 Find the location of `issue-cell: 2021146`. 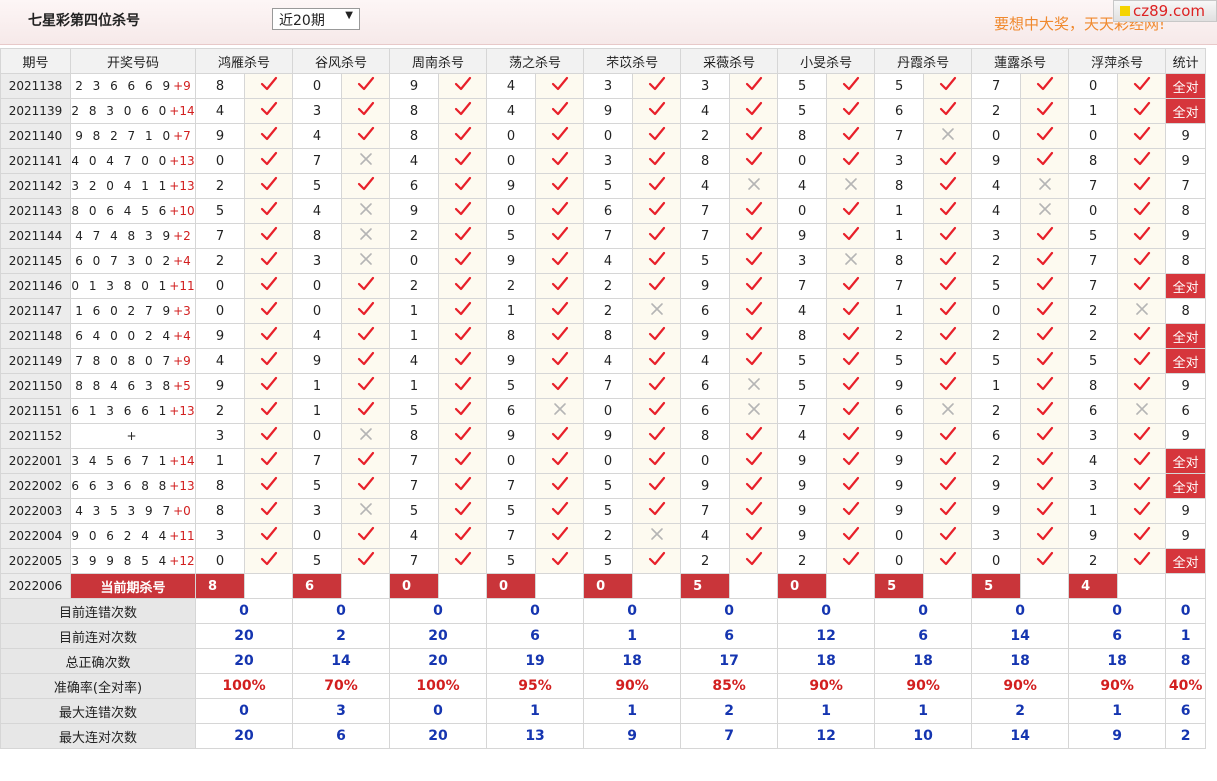

issue-cell: 2021146 is located at coordinates (35, 286).